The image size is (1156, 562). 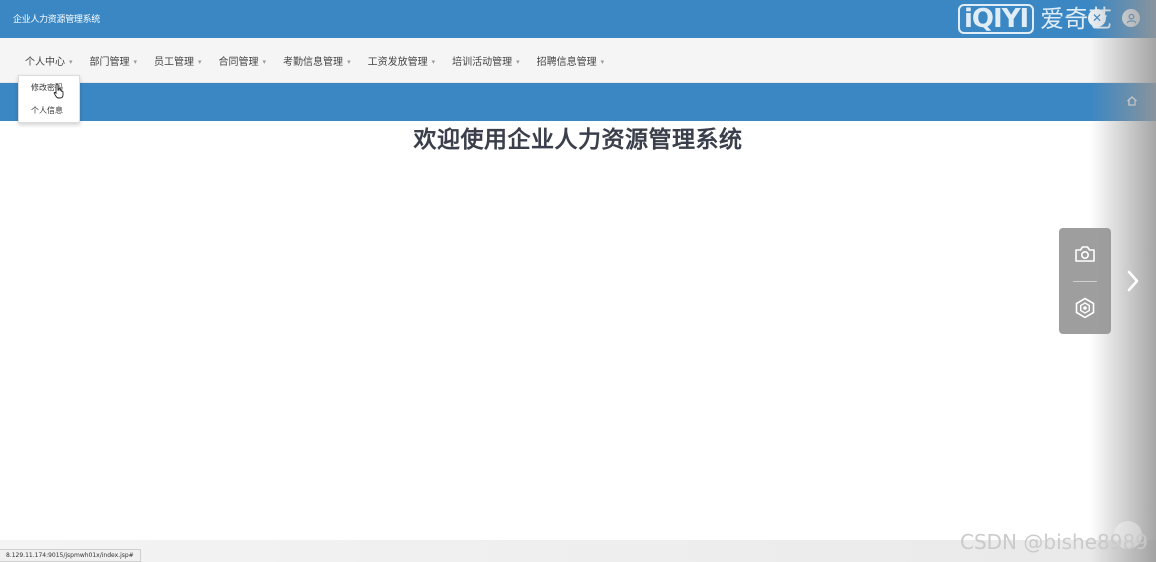 What do you see at coordinates (578, 140) in the screenshot?
I see `welcome-heading: 欢迎使用企业人力资源管理系统` at bounding box center [578, 140].